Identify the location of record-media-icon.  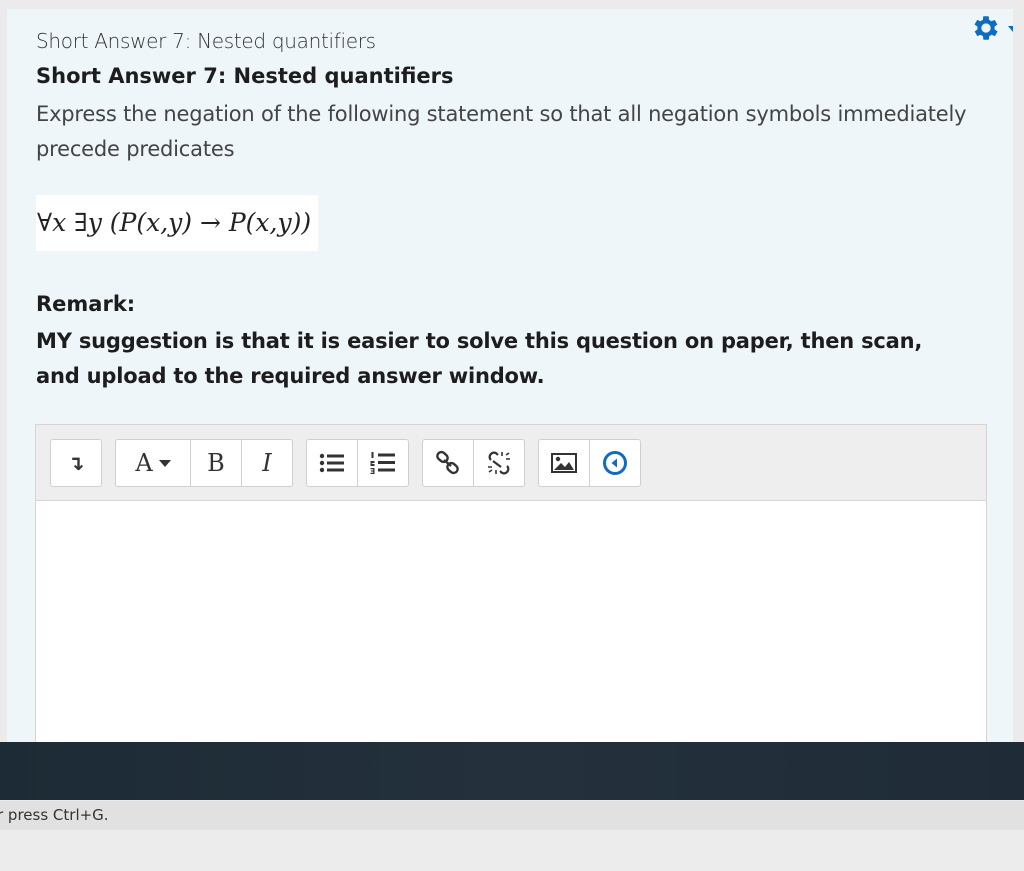
(615, 463).